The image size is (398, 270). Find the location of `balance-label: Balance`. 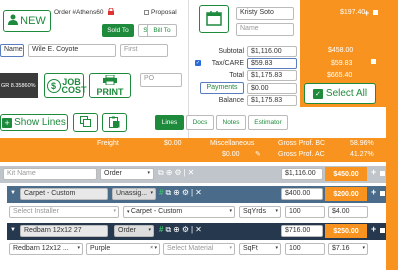

balance-label: Balance is located at coordinates (231, 100).